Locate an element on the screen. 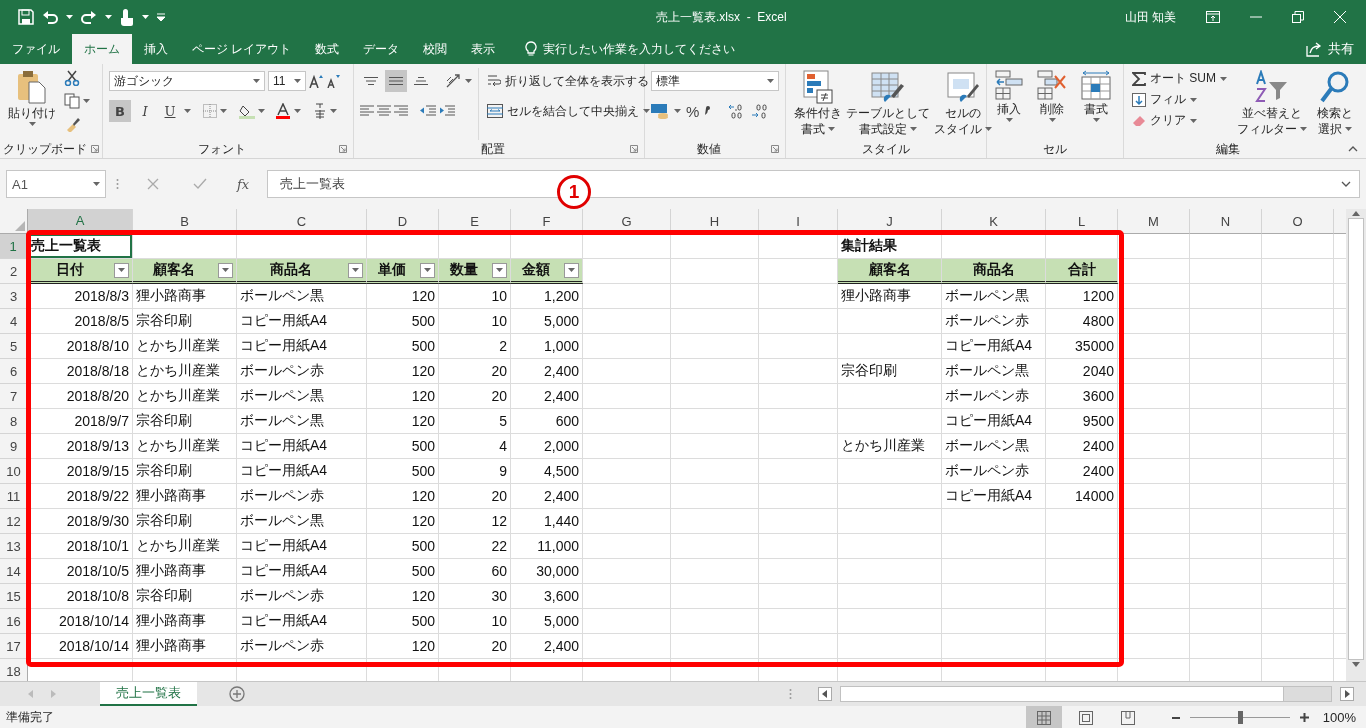 The width and height of the screenshot is (1366, 728). share-icon is located at coordinates (1314, 49).